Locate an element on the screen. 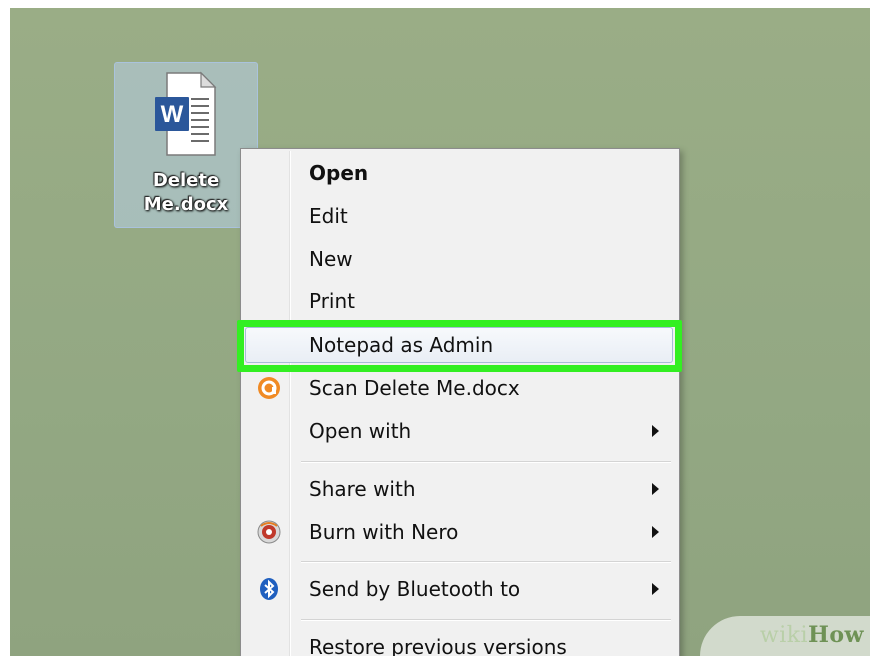  file-name-label: Delete Me.docx is located at coordinates (186, 193).